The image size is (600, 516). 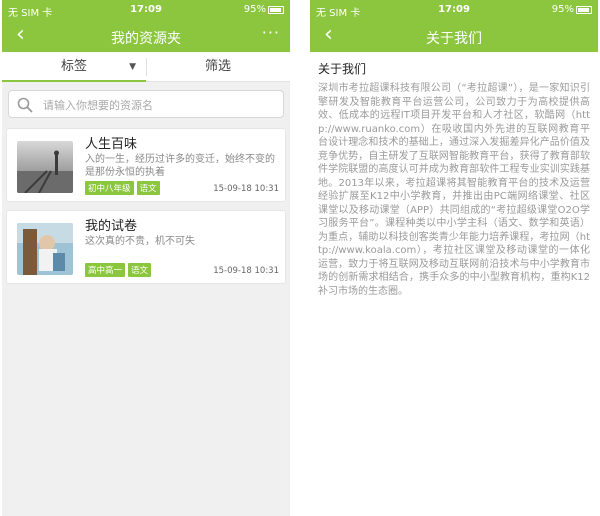 I want to click on nav-bar: ‹ 关于我们, so click(x=454, y=36).